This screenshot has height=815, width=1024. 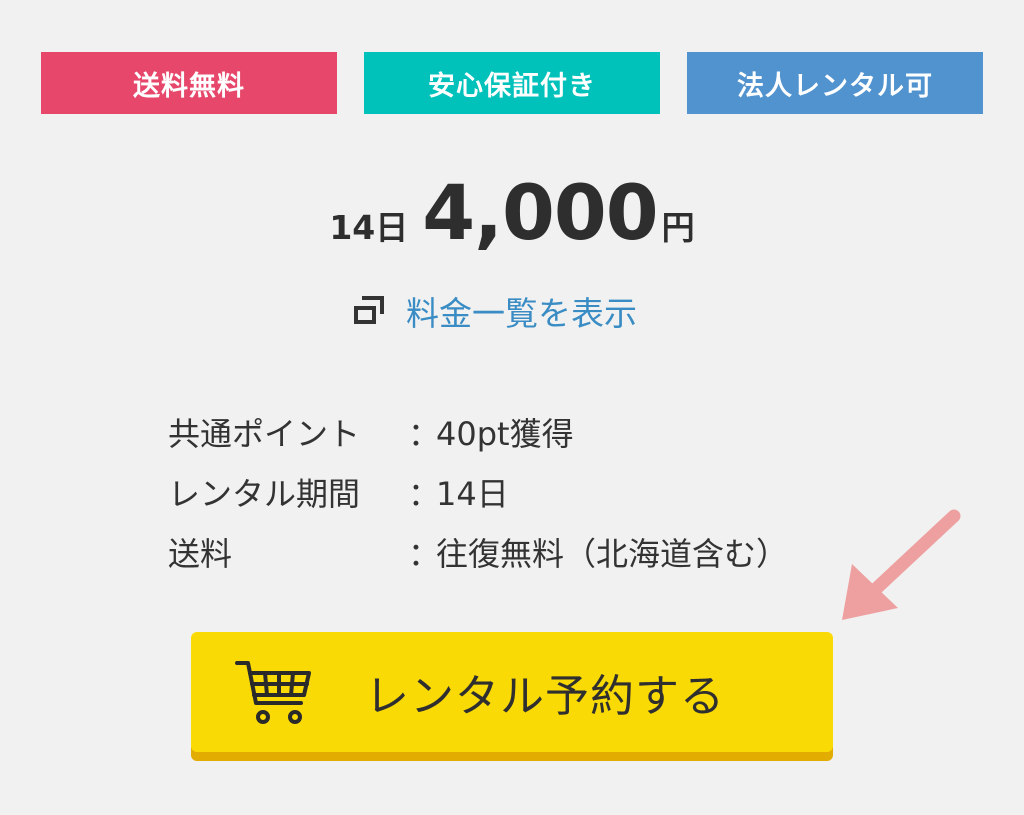 What do you see at coordinates (369, 227) in the screenshot?
I see `rental-days: 14日` at bounding box center [369, 227].